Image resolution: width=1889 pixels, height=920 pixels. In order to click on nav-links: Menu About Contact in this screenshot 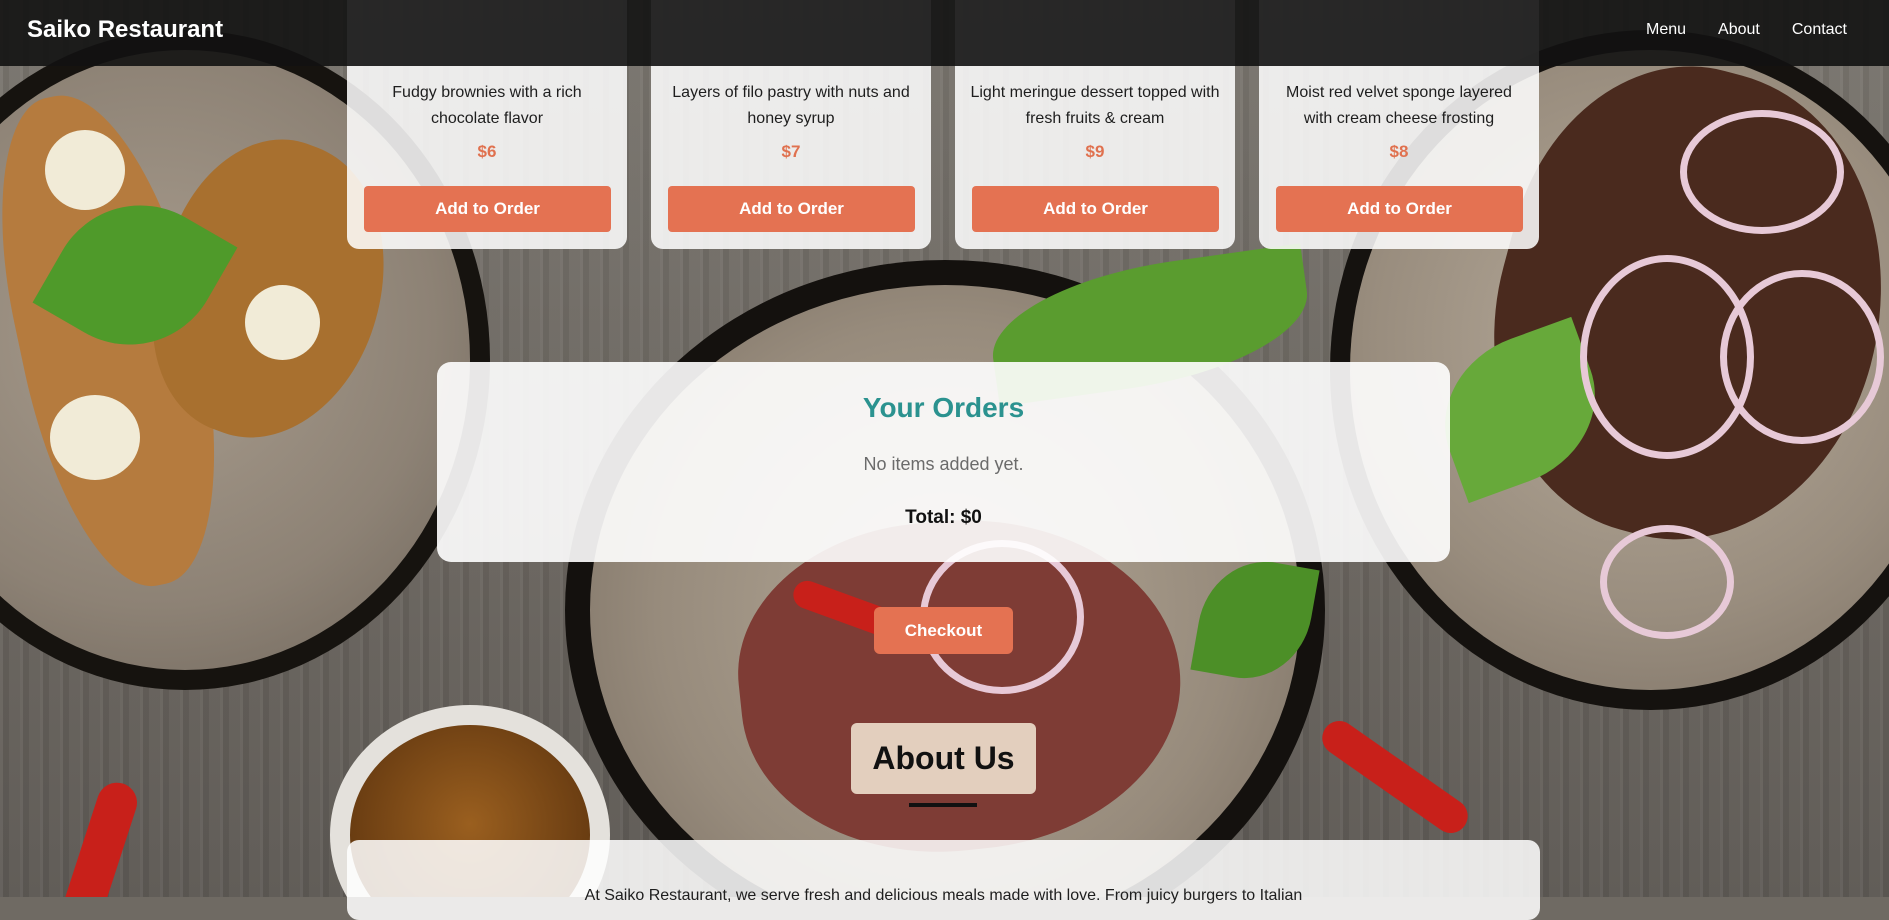, I will do `click(1746, 30)`.